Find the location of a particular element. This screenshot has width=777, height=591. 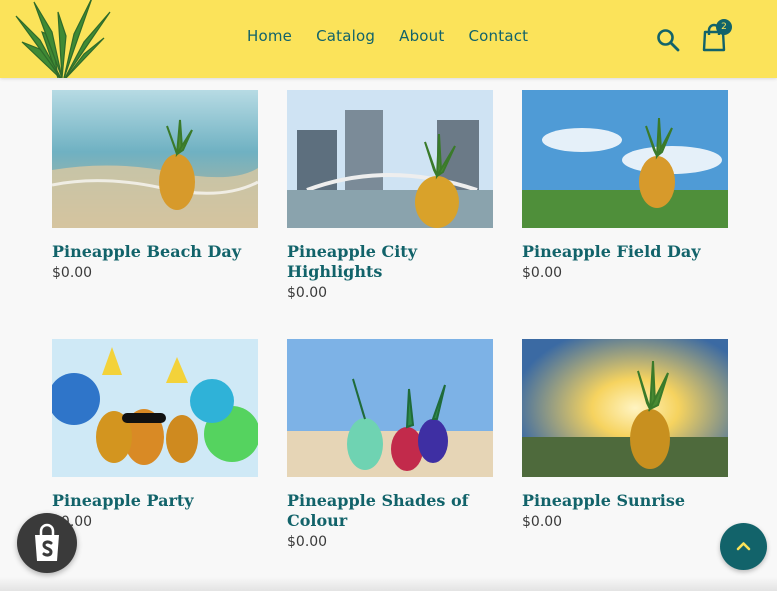

product-image-sunrise is located at coordinates (625, 408).